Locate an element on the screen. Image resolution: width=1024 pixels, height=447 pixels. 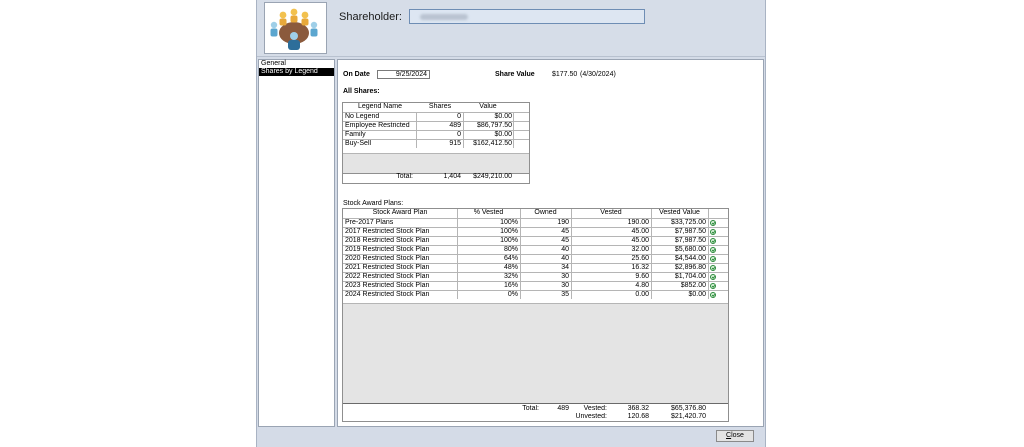
shares-total-row: Total: 1,404 $249,210.00 is located at coordinates (436, 177).